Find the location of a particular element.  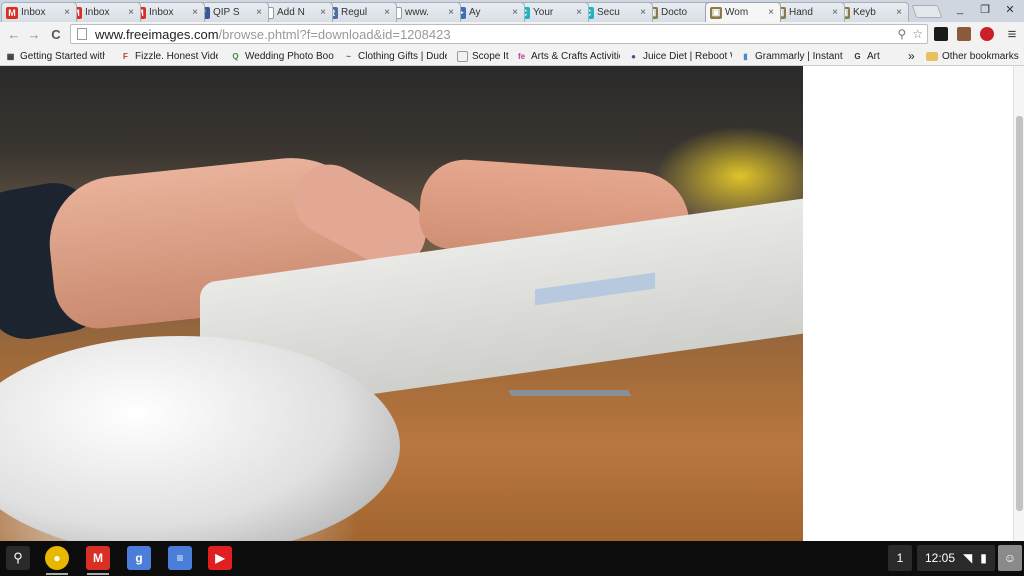

folder-icon is located at coordinates (932, 56).